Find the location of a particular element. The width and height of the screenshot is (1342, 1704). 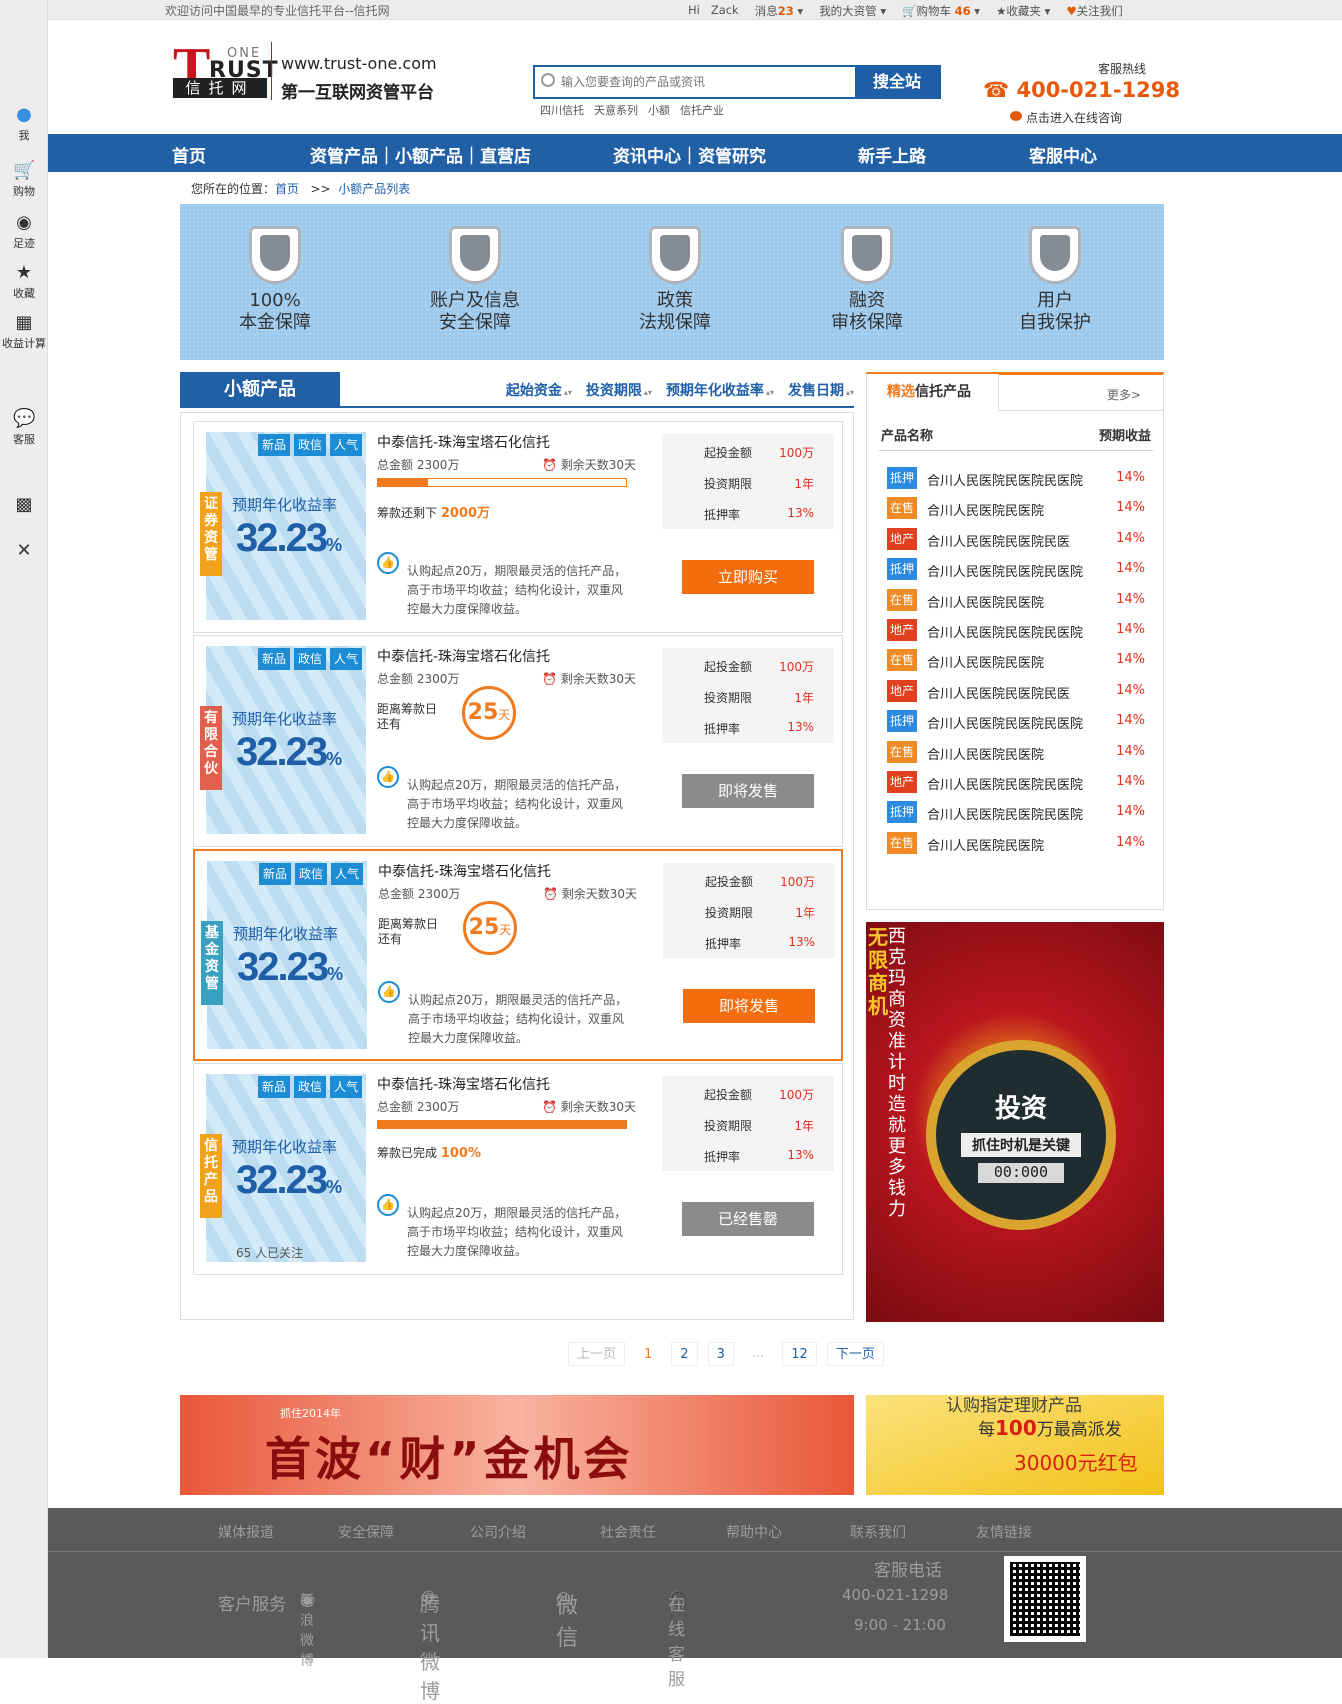

nav-beginner: 新手上路 is located at coordinates (892, 154).